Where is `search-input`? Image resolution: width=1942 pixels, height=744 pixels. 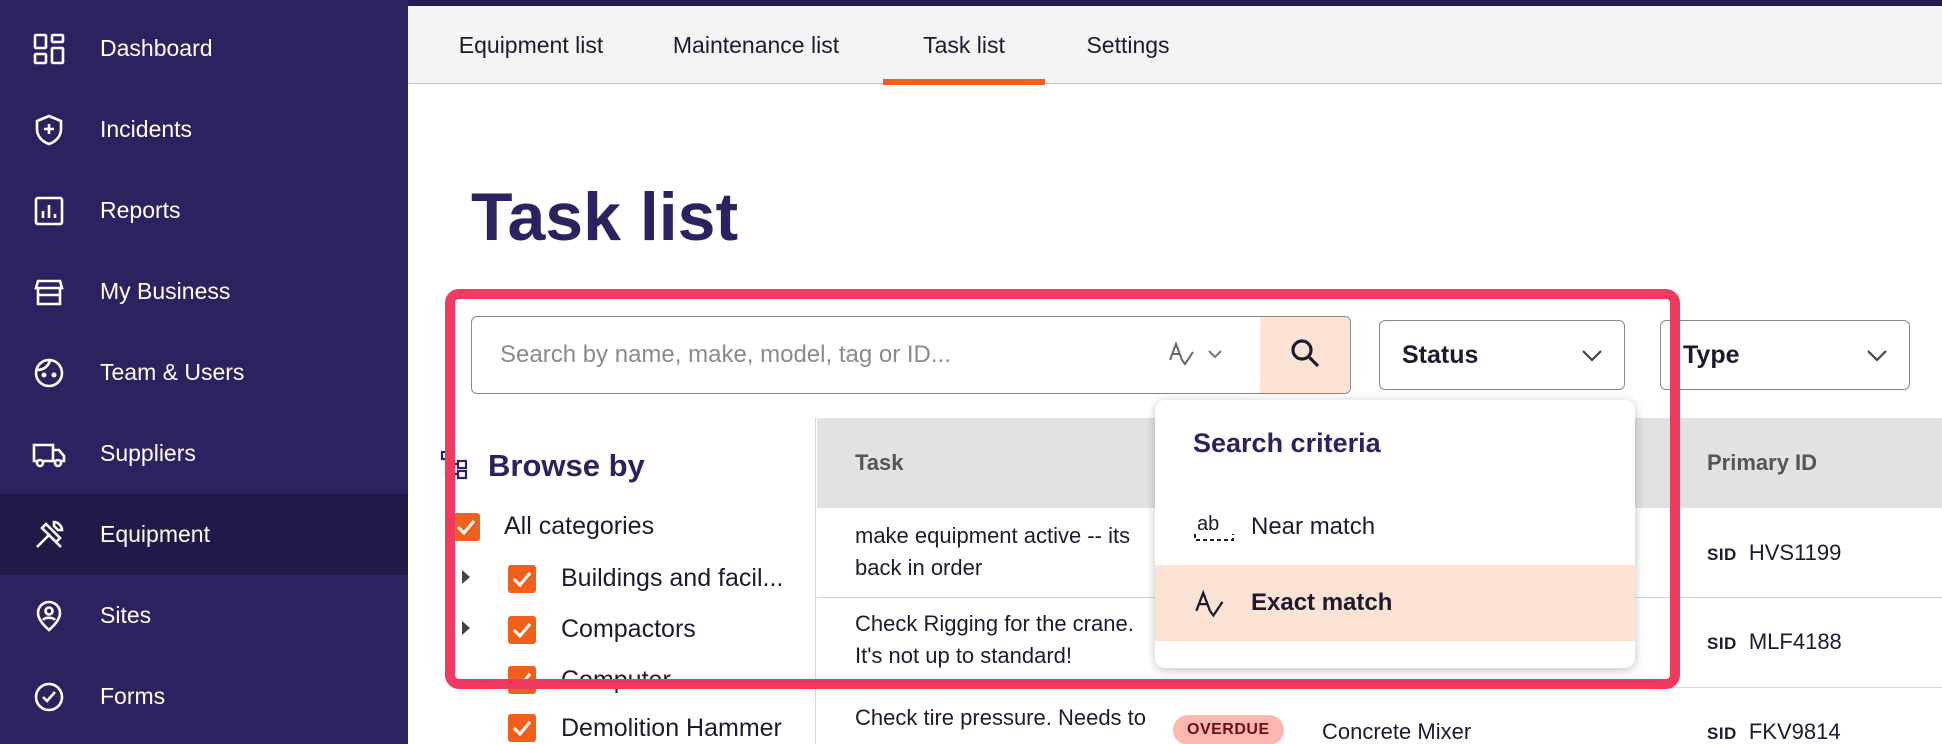
search-input is located at coordinates (810, 355).